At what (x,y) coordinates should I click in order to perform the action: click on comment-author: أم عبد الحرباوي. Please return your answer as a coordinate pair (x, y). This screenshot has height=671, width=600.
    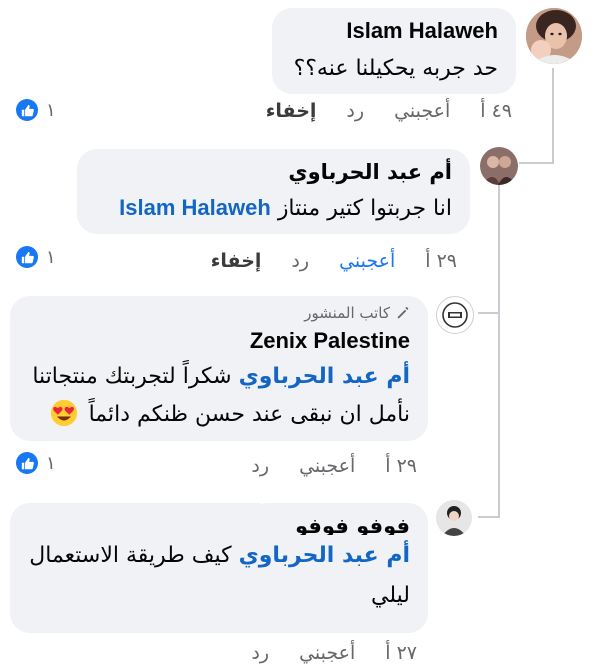
    Looking at the image, I should click on (273, 172).